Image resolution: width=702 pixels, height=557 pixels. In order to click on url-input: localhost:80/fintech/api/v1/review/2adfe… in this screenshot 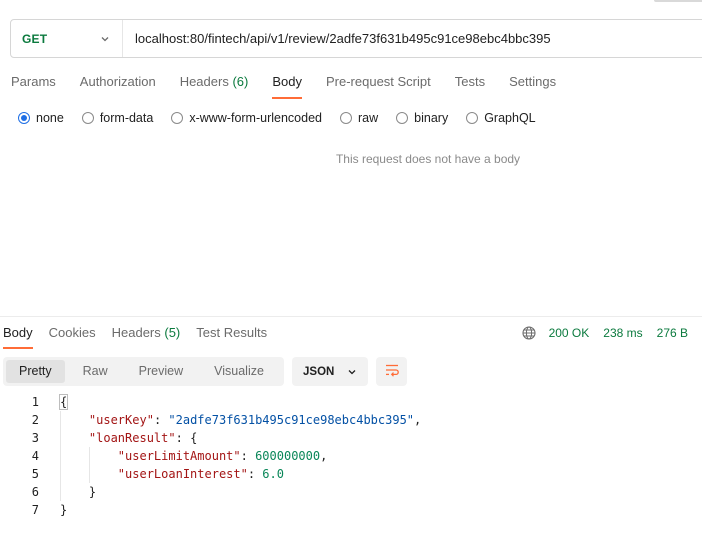, I will do `click(337, 38)`.